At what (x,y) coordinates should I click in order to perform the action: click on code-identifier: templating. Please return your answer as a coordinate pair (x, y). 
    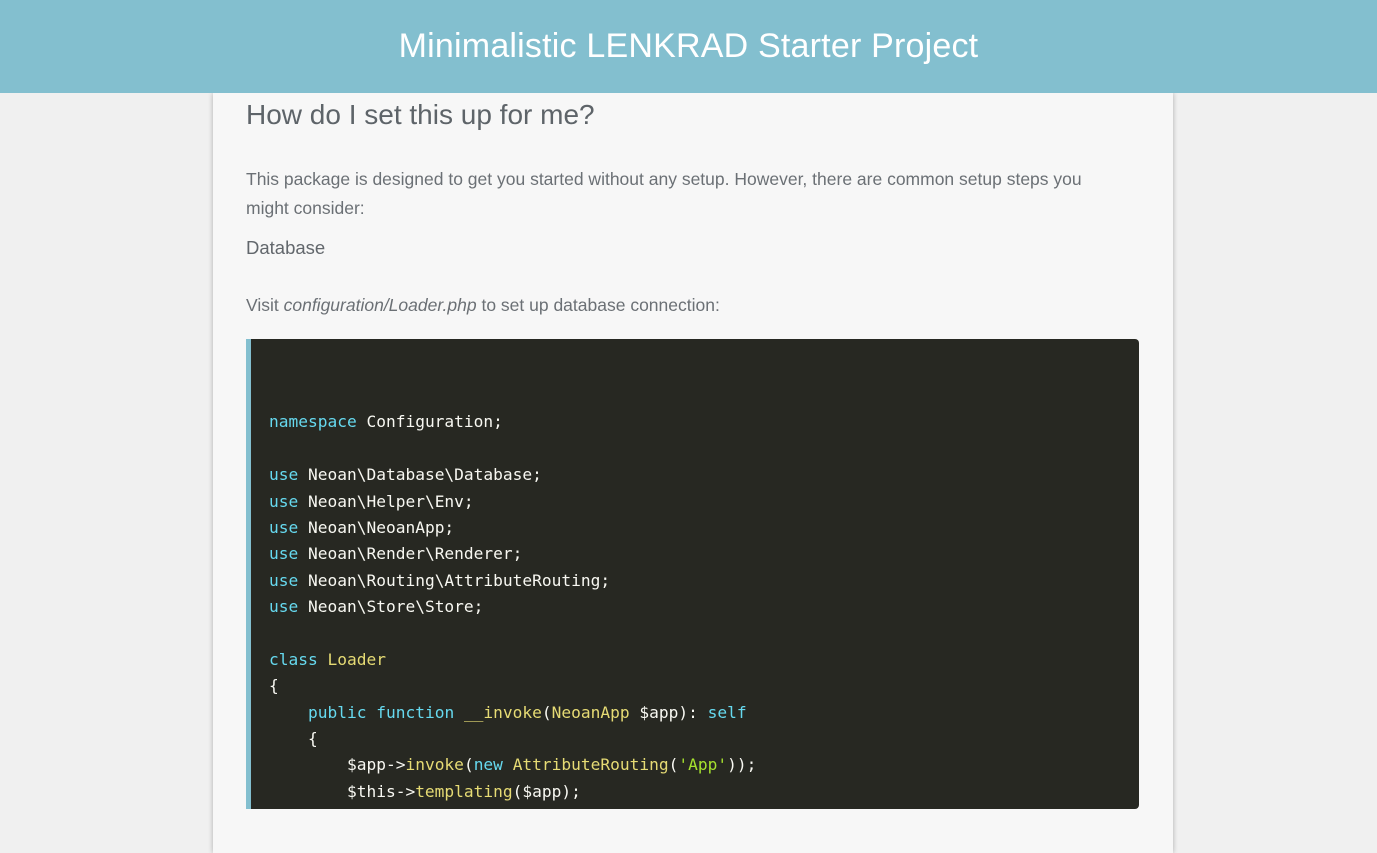
    Looking at the image, I should click on (464, 791).